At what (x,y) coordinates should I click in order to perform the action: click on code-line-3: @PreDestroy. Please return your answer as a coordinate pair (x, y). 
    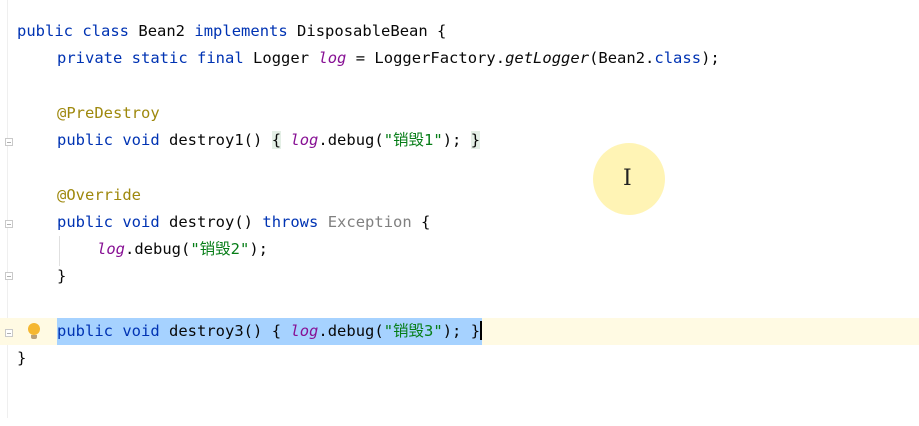
    Looking at the image, I should click on (459, 113).